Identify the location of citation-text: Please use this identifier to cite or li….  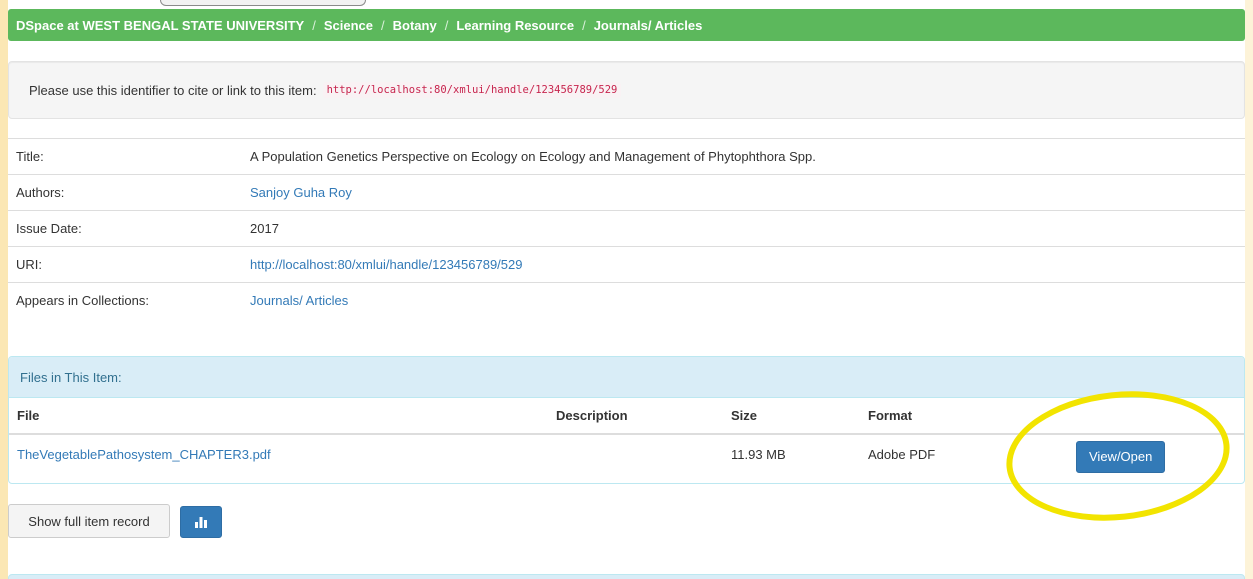
(173, 90).